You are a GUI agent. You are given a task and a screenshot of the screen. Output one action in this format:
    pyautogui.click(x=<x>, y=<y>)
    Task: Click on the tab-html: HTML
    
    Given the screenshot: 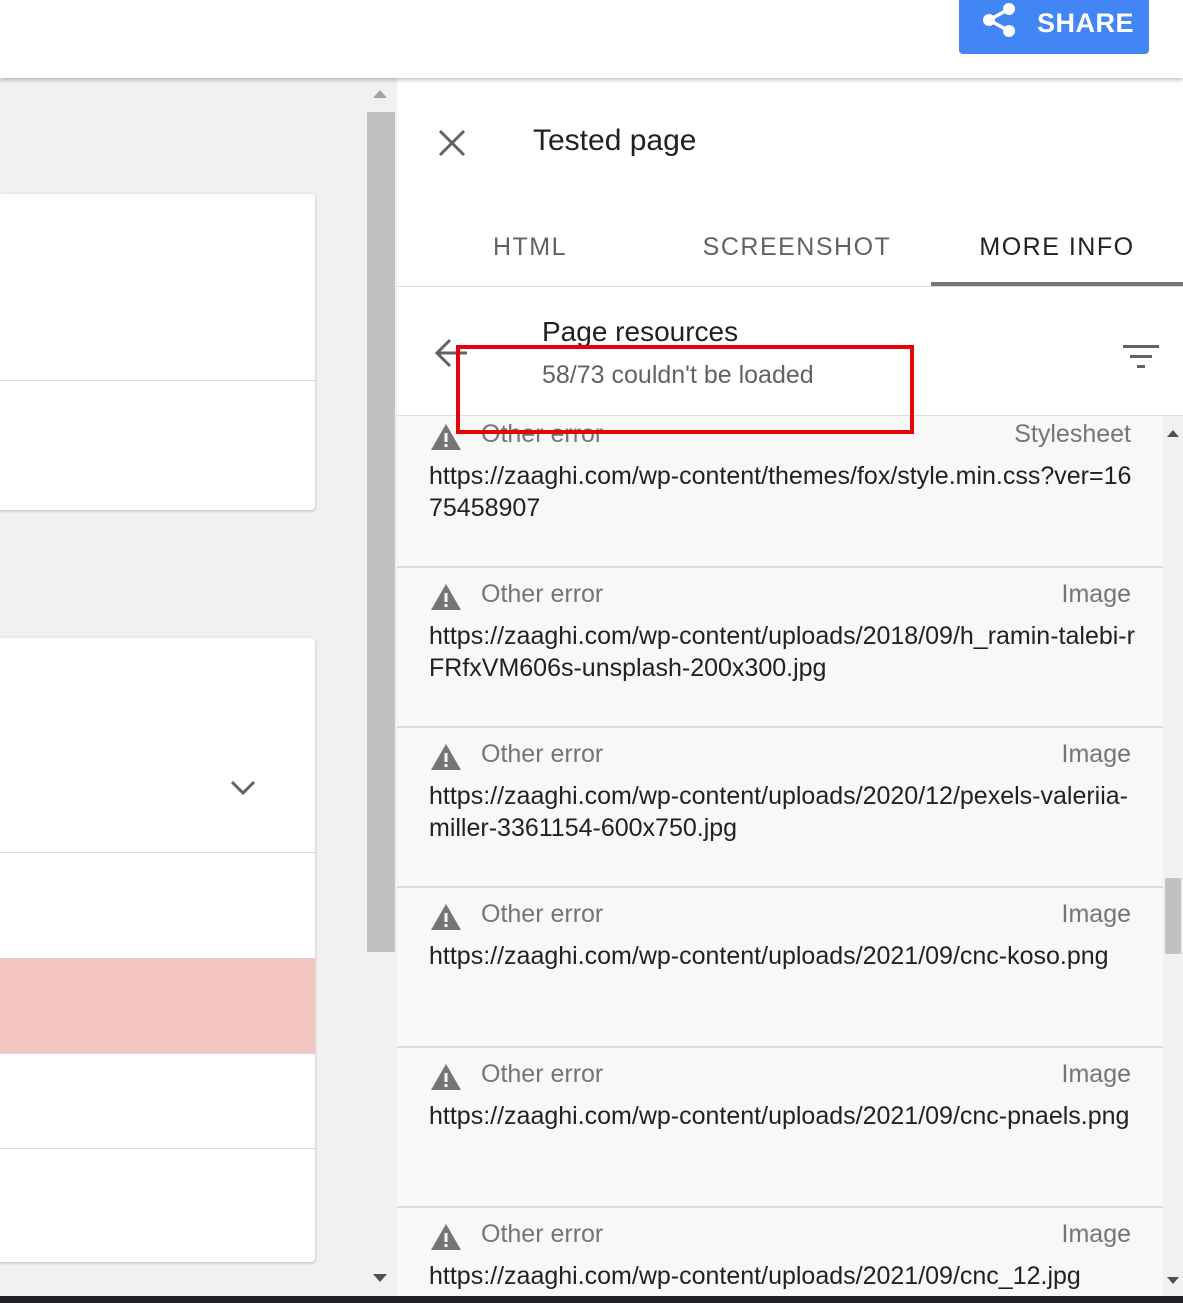 What is the action you would take?
    pyautogui.click(x=530, y=247)
    